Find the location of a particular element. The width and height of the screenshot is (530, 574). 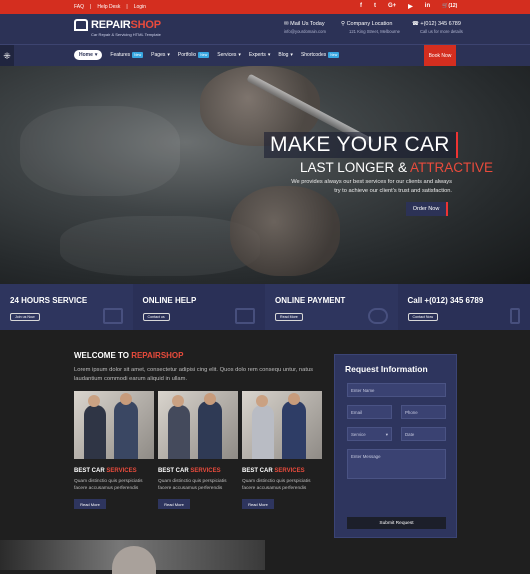

mail-info: ✉ Mail Us Today info@yourdomain.com is located at coordinates (305, 27).